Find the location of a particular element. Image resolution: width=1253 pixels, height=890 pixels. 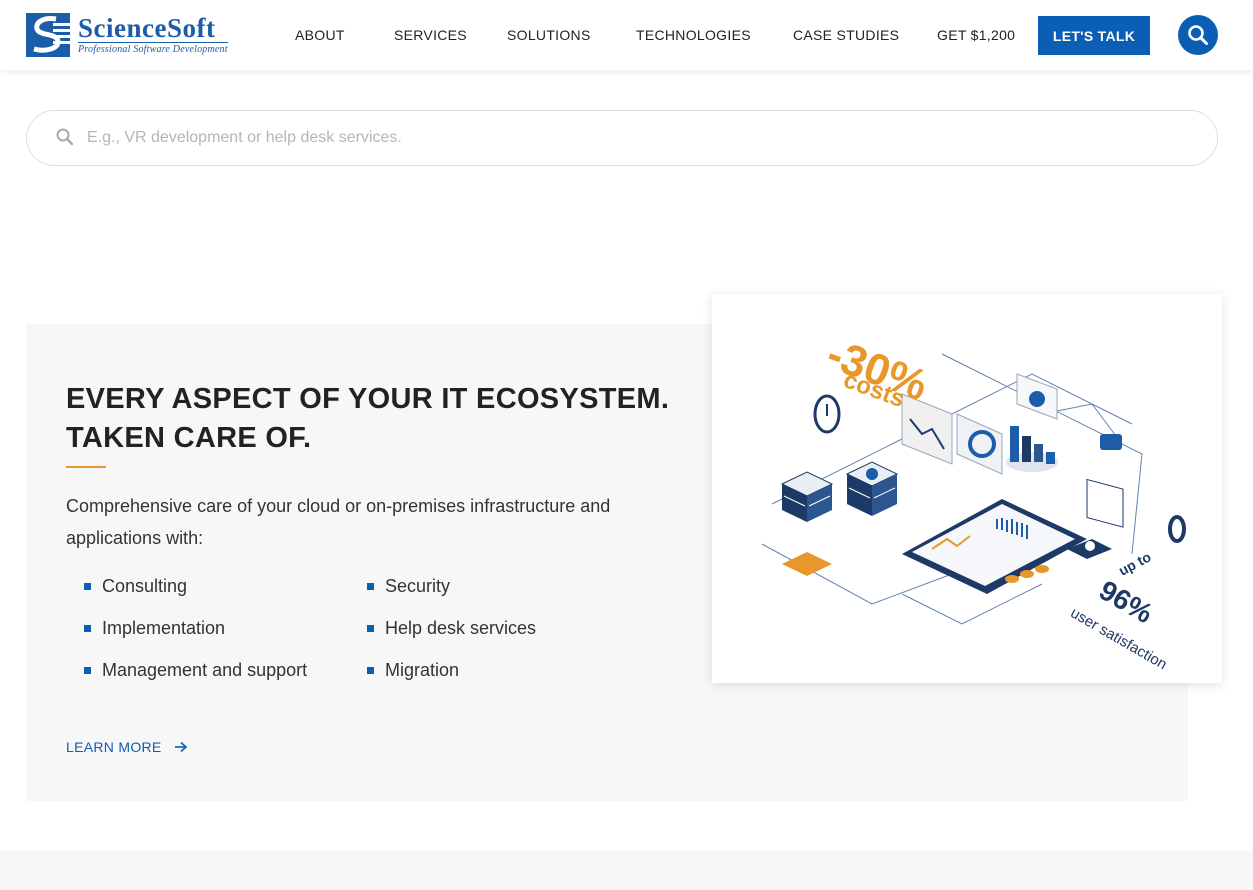

site-search-bar is located at coordinates (622, 138).